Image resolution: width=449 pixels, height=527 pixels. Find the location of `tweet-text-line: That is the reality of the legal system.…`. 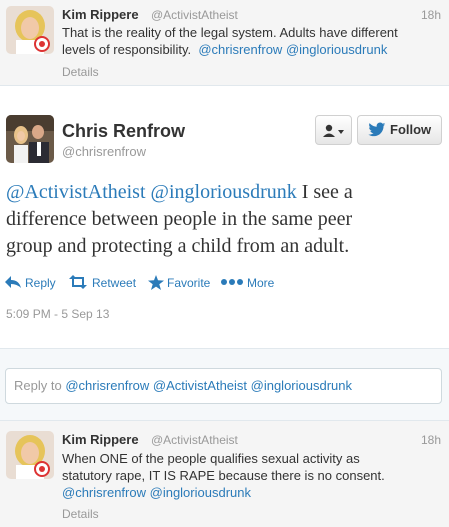

tweet-text-line: That is the reality of the legal system.… is located at coordinates (230, 32).